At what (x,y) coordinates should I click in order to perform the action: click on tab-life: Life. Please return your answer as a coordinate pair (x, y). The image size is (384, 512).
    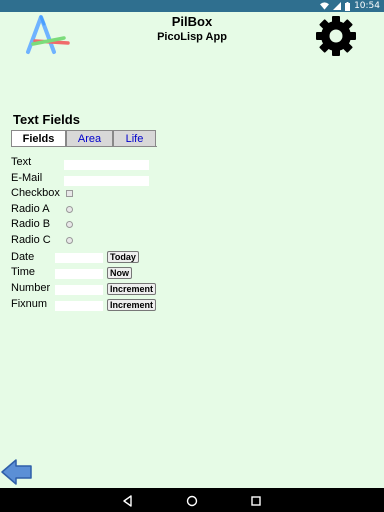
    Looking at the image, I should click on (134, 138).